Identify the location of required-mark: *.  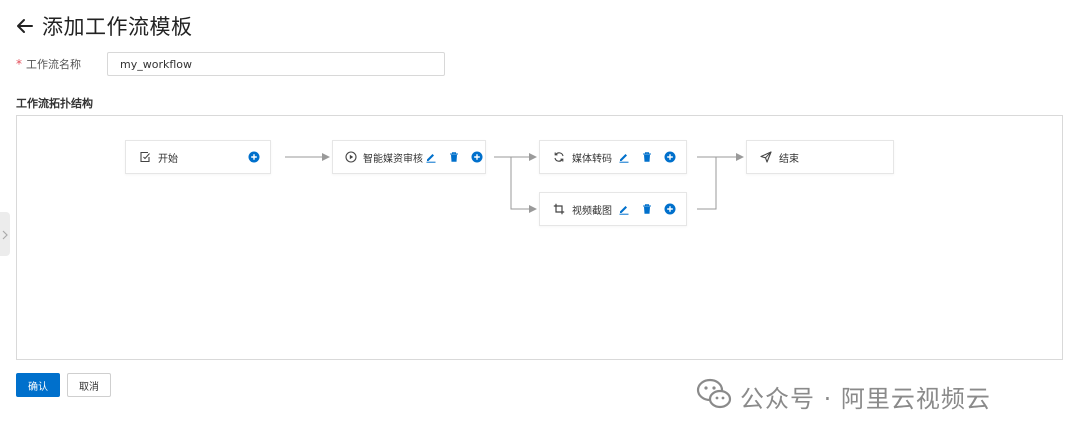
(19, 64).